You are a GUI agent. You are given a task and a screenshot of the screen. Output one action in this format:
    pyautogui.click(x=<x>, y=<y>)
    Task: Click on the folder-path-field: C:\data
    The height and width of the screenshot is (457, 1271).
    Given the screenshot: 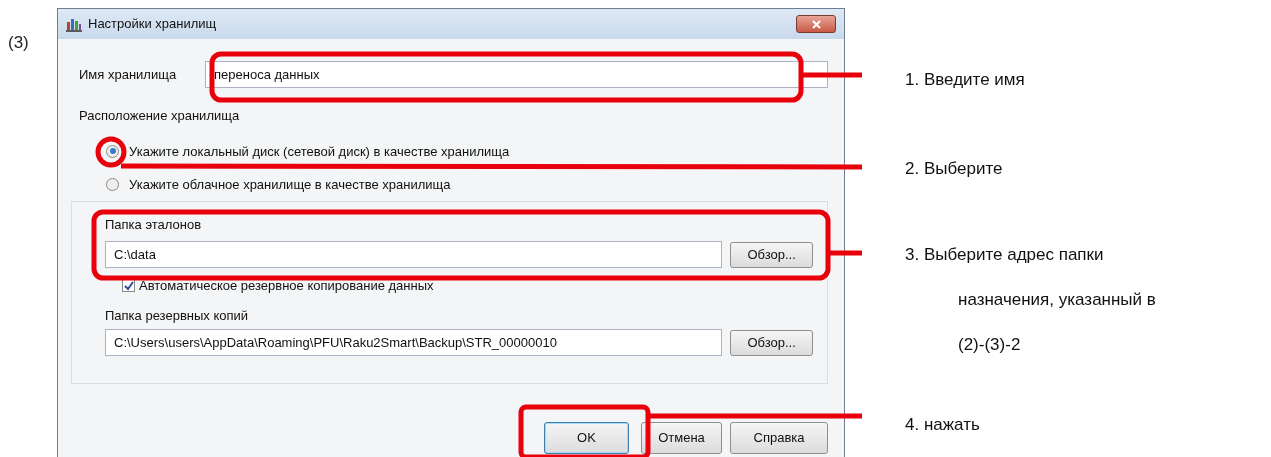 What is the action you would take?
    pyautogui.click(x=414, y=254)
    